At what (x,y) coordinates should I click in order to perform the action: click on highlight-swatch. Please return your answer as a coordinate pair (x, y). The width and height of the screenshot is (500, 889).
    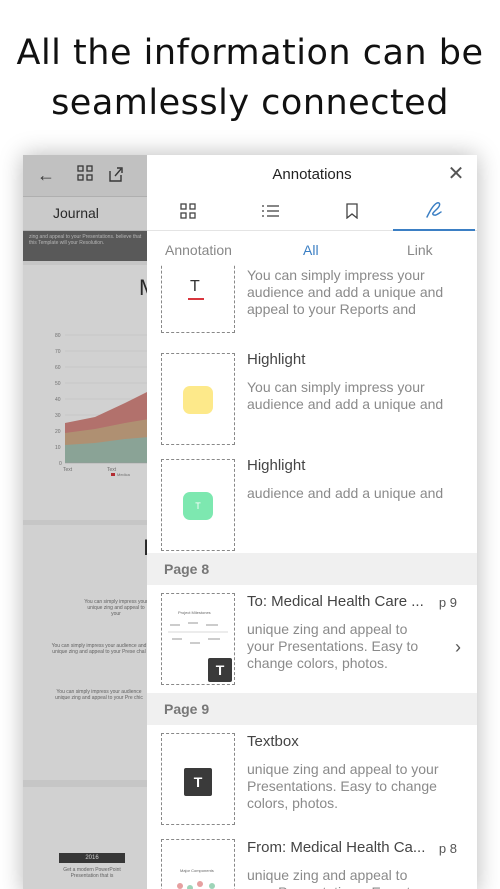
    Looking at the image, I should click on (198, 400).